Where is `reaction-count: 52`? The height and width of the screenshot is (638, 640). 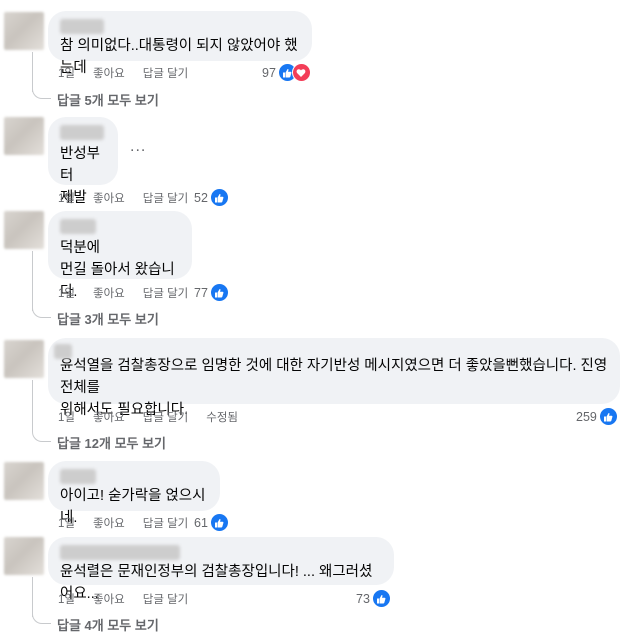
reaction-count: 52 is located at coordinates (201, 197).